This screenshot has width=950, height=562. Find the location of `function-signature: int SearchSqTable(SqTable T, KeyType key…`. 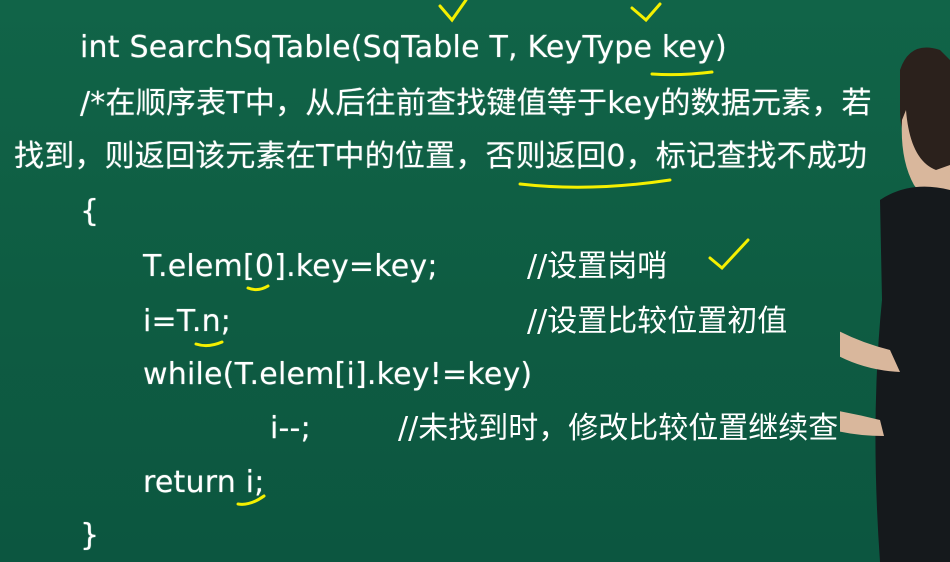

function-signature: int SearchSqTable(SqTable T, KeyType key… is located at coordinates (403, 47).